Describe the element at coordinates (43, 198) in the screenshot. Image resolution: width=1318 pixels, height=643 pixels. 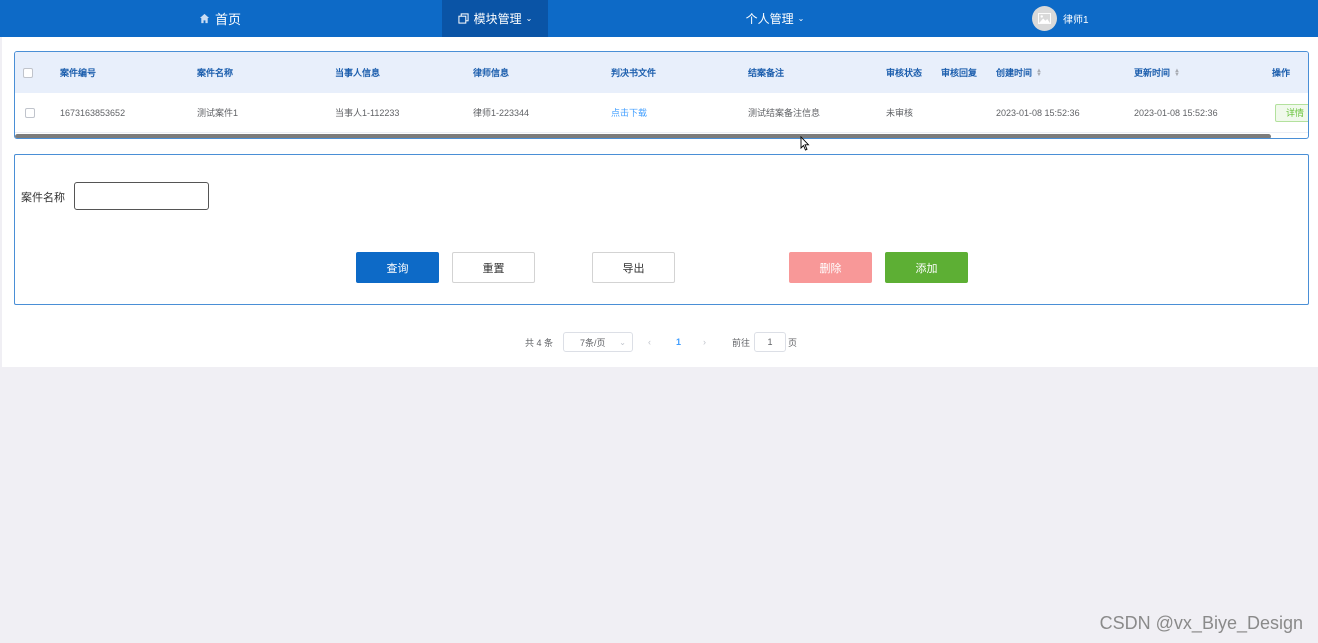
I see `case-name-label: 案件名称` at that location.